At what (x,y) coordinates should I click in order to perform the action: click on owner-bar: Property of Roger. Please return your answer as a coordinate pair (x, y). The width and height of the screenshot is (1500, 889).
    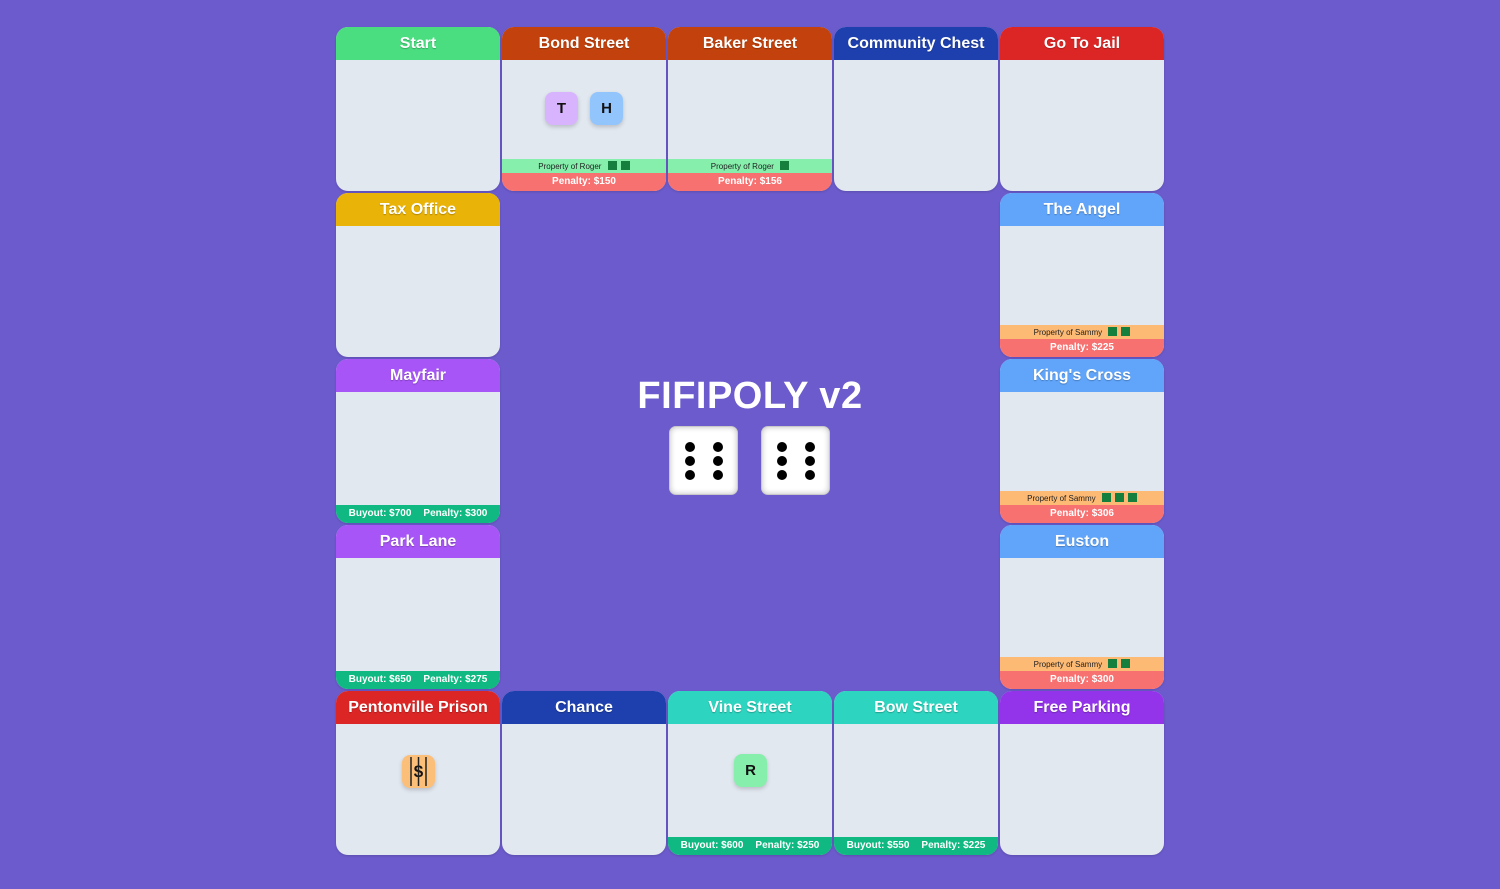
    Looking at the image, I should click on (750, 166).